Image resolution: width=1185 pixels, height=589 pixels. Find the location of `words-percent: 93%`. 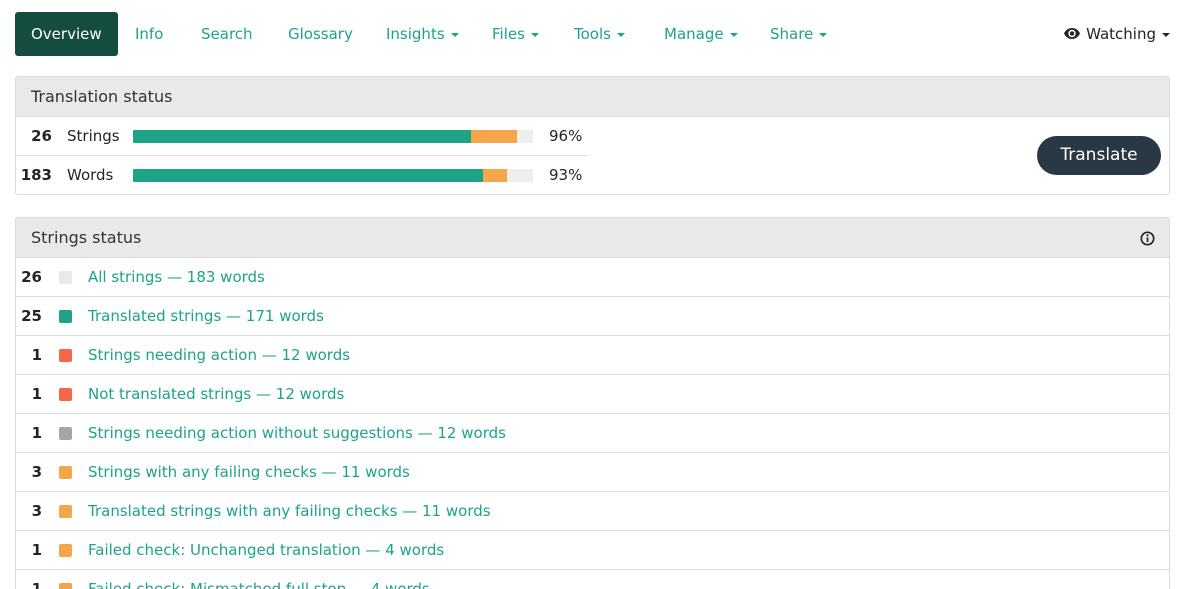

words-percent: 93% is located at coordinates (566, 175).